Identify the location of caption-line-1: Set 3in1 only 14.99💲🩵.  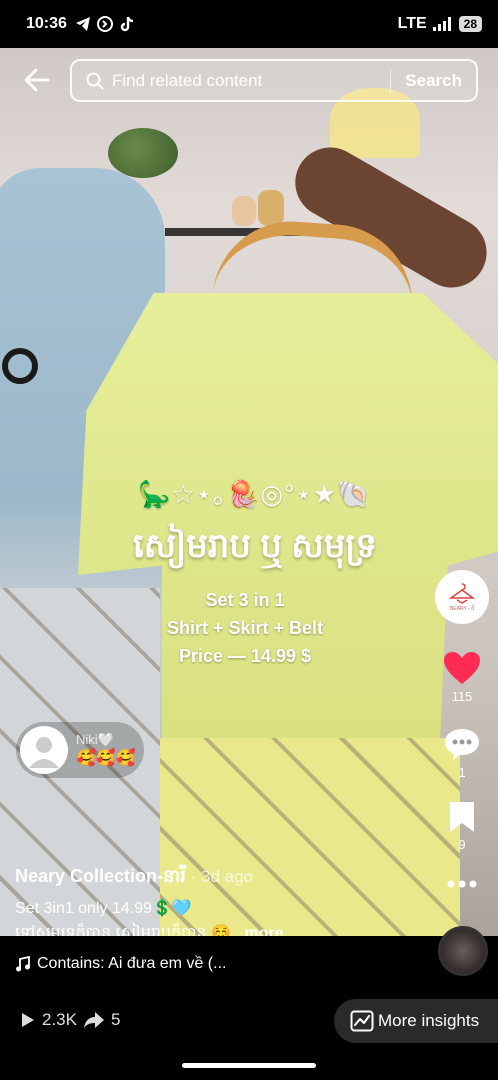
(103, 908).